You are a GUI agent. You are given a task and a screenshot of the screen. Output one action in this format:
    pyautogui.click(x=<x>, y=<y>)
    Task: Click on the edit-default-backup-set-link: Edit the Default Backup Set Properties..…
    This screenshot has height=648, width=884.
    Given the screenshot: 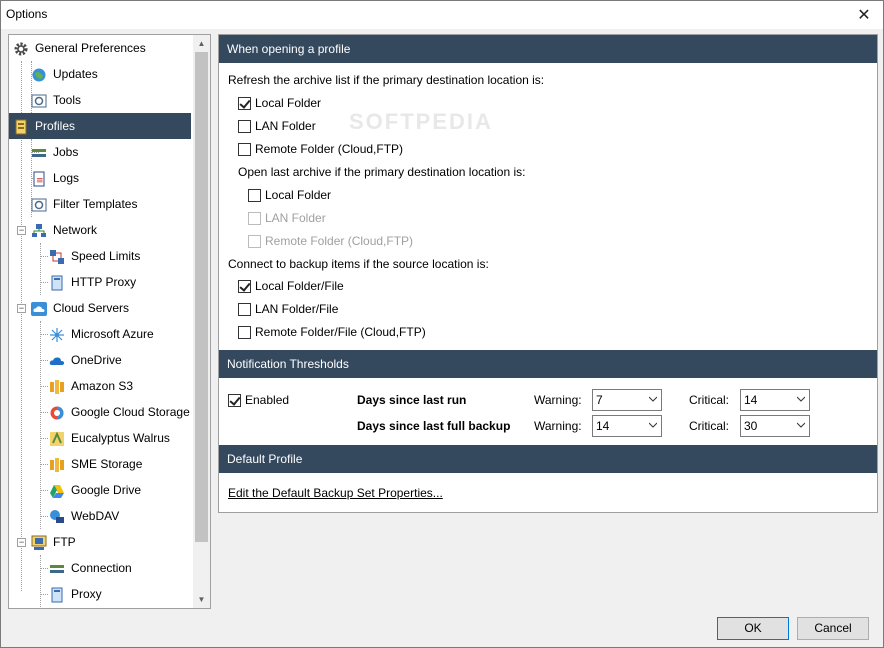 What is the action you would take?
    pyautogui.click(x=335, y=493)
    